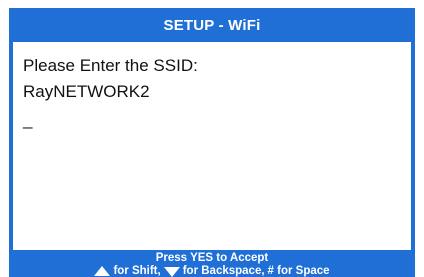 Image resolution: width=424 pixels, height=277 pixels. Describe the element at coordinates (223, 271) in the screenshot. I see `backspace-hint: for Backspace,` at that location.